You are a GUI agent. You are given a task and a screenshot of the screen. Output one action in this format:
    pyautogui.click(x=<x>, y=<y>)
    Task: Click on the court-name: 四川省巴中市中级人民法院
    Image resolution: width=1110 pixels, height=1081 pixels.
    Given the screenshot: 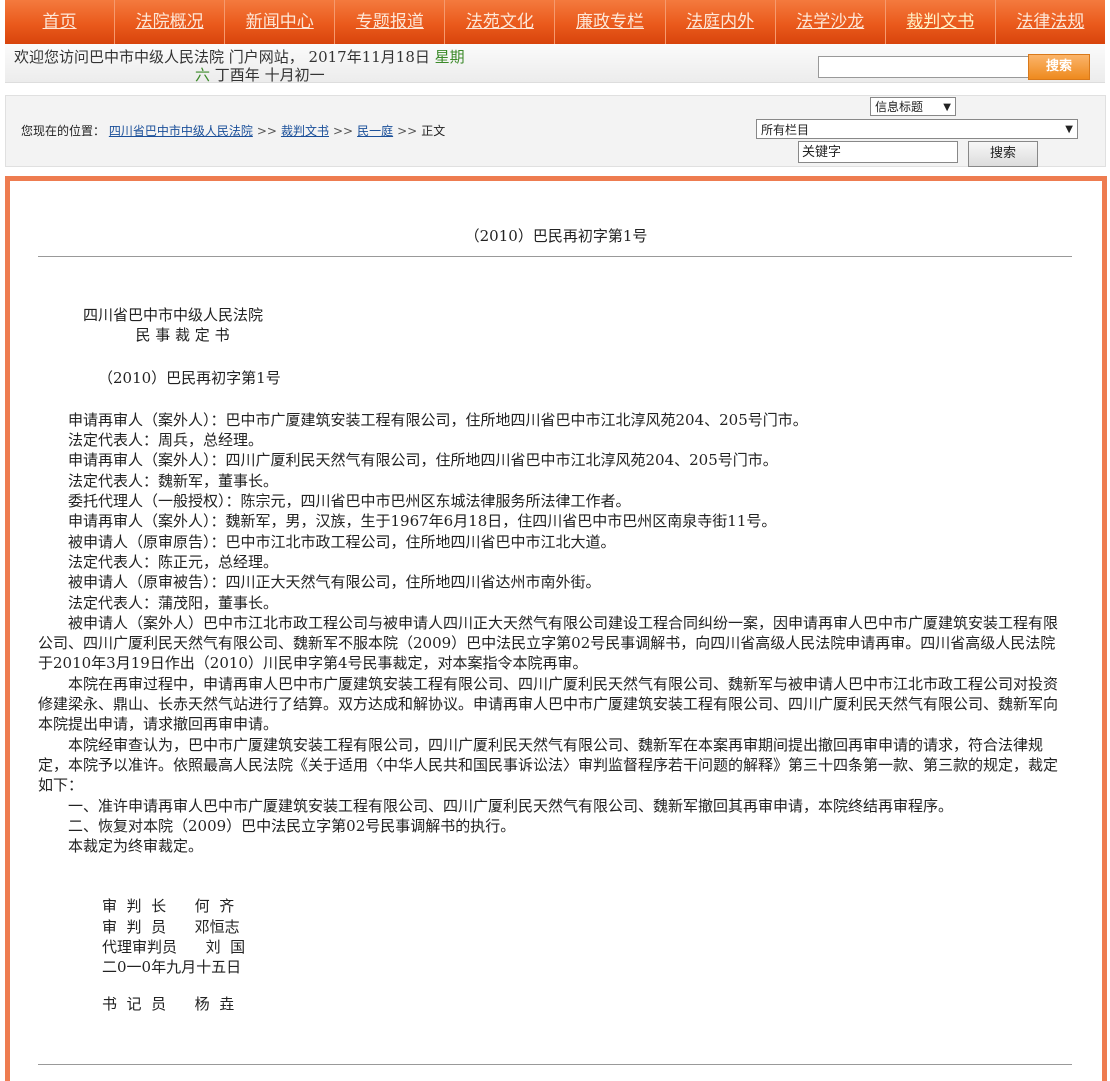 What is the action you would take?
    pyautogui.click(x=173, y=315)
    